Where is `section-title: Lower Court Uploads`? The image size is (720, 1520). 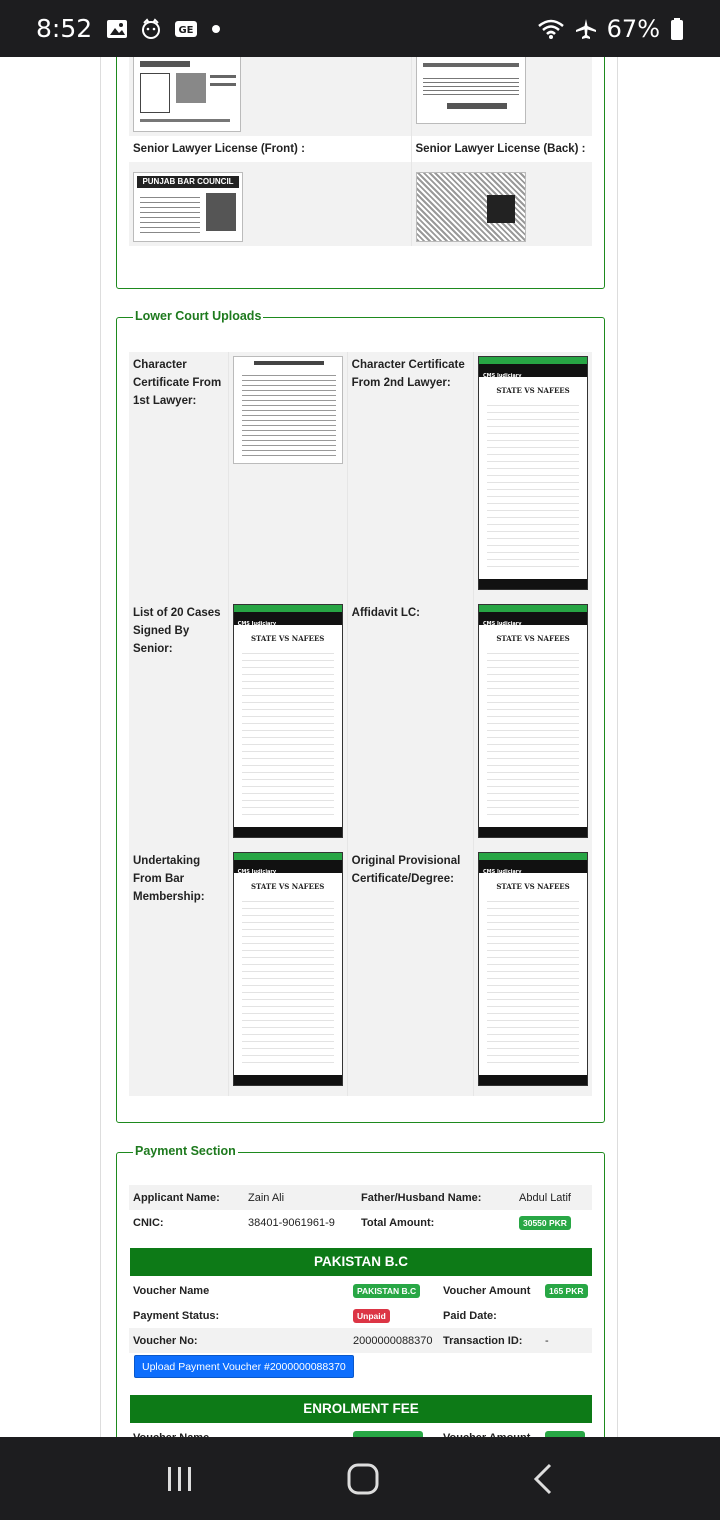 section-title: Lower Court Uploads is located at coordinates (198, 316).